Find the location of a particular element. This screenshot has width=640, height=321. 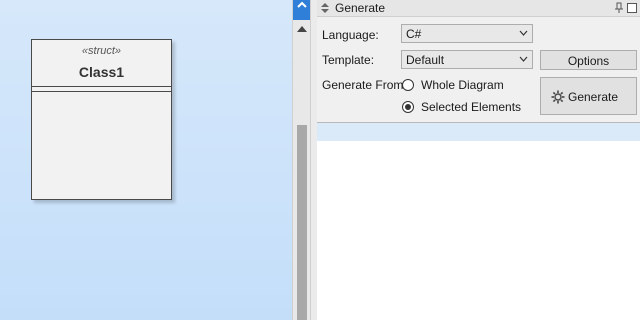

language-value: C# is located at coordinates (414, 34).